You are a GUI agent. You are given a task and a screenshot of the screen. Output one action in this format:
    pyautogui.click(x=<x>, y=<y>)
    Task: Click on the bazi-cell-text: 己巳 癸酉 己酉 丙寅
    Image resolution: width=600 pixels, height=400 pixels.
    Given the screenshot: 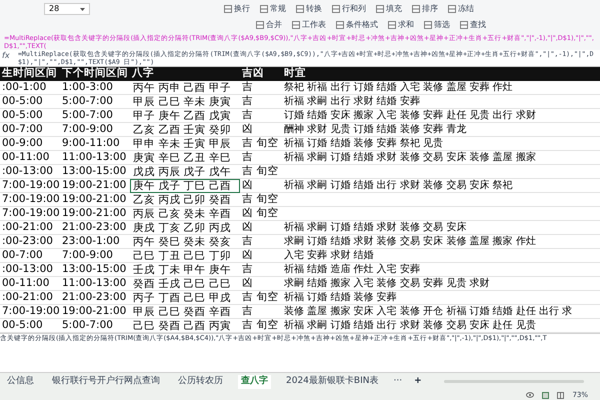 What is the action you would take?
    pyautogui.click(x=182, y=325)
    